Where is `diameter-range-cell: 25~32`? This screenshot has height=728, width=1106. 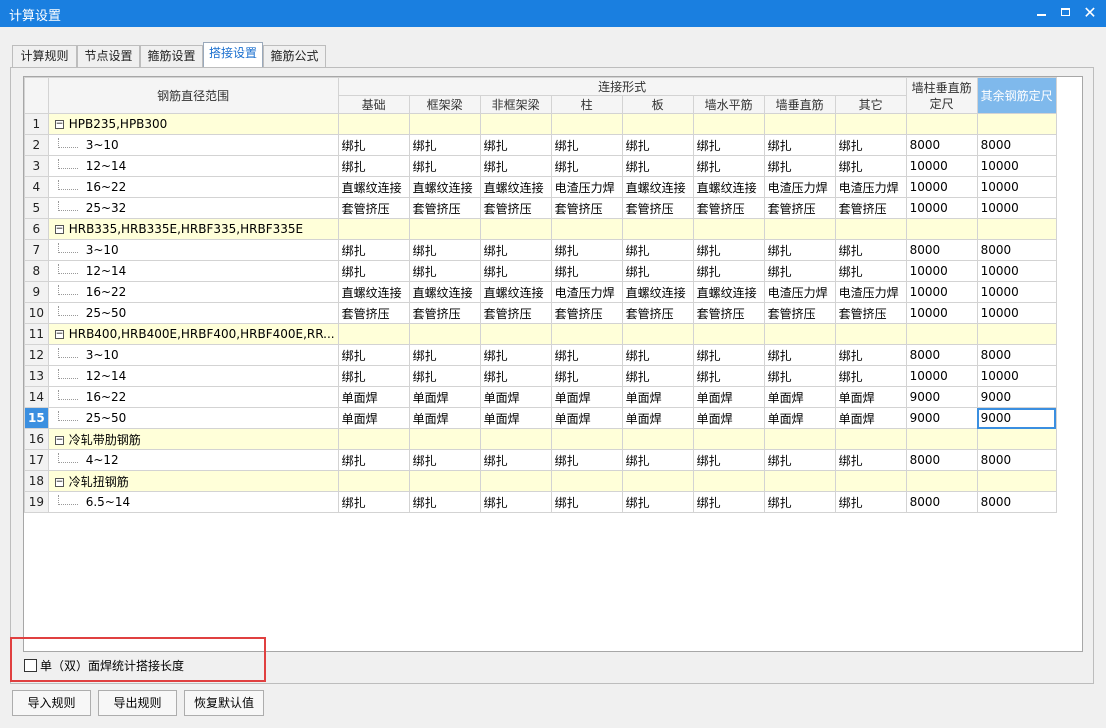 diameter-range-cell: 25~32 is located at coordinates (193, 208).